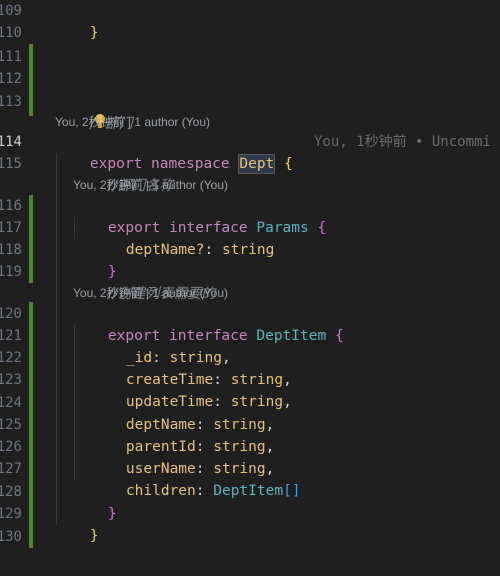 The width and height of the screenshot is (500, 576). What do you see at coordinates (11, 11) in the screenshot?
I see `line-number: 109` at bounding box center [11, 11].